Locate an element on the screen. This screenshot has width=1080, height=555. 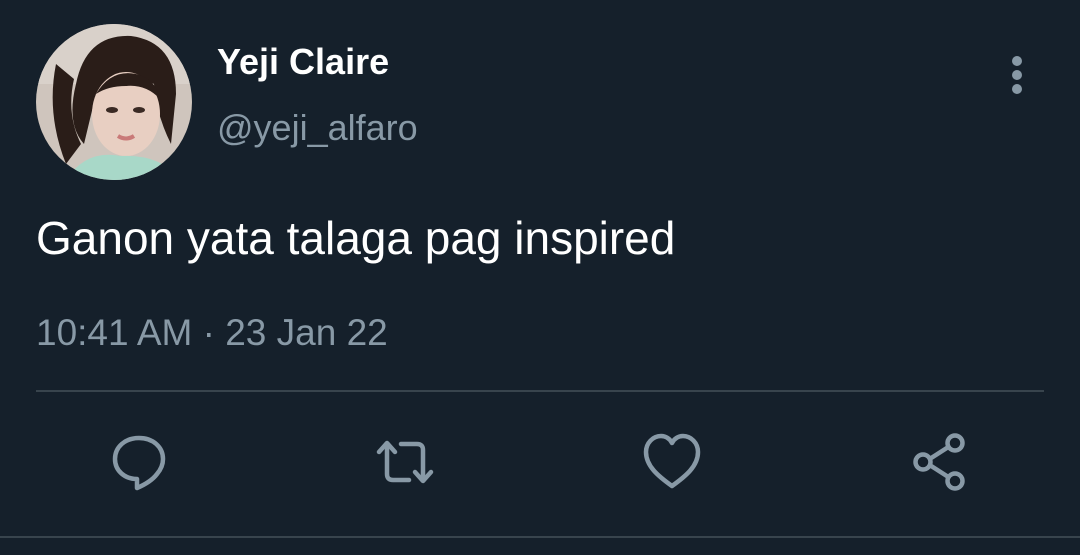
retweet-icon is located at coordinates (405, 462).